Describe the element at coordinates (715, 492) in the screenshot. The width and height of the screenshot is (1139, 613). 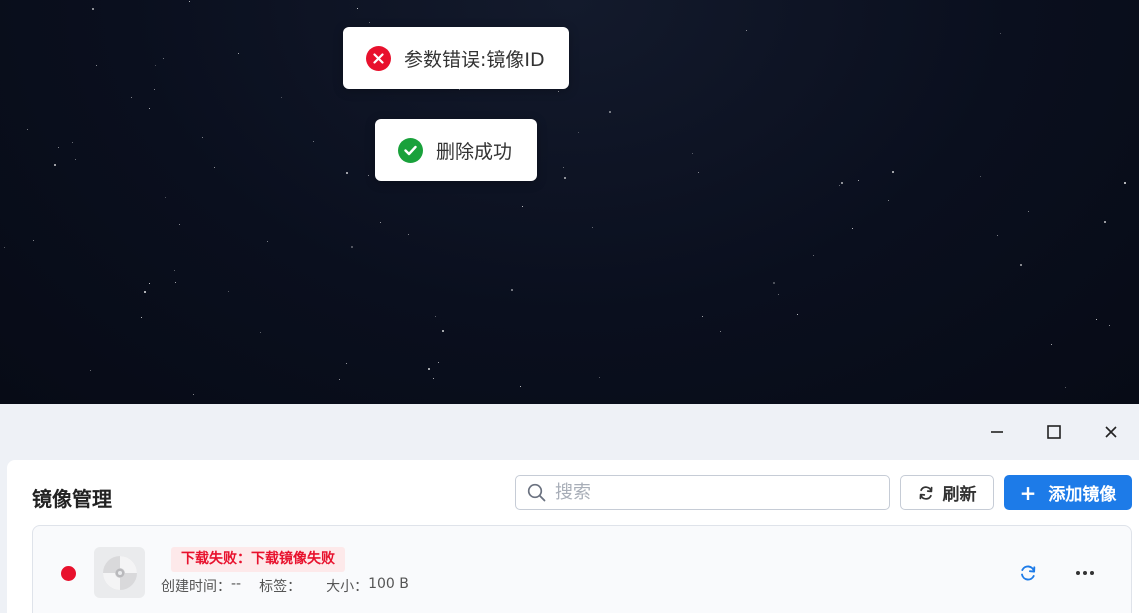
I see `search-input` at that location.